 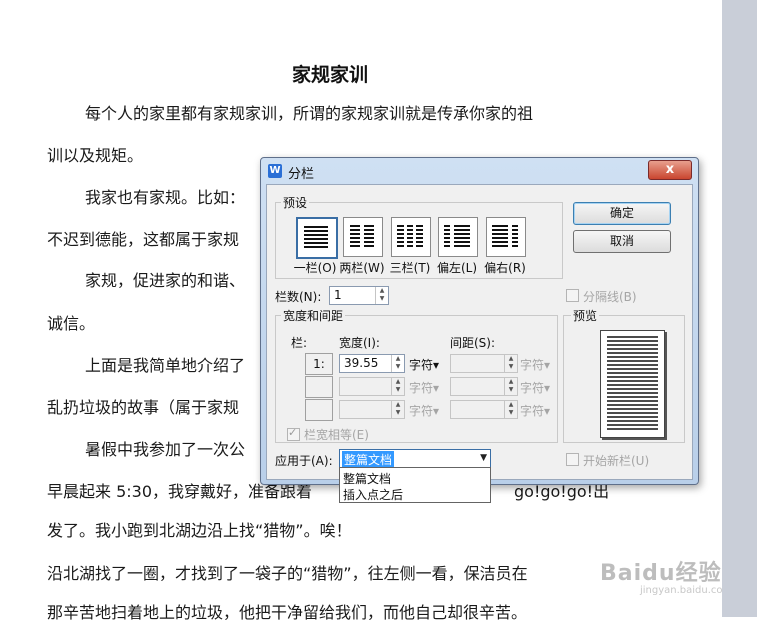 What do you see at coordinates (336, 435) in the screenshot?
I see `equal-width-label: 栏宽相等(E)` at bounding box center [336, 435].